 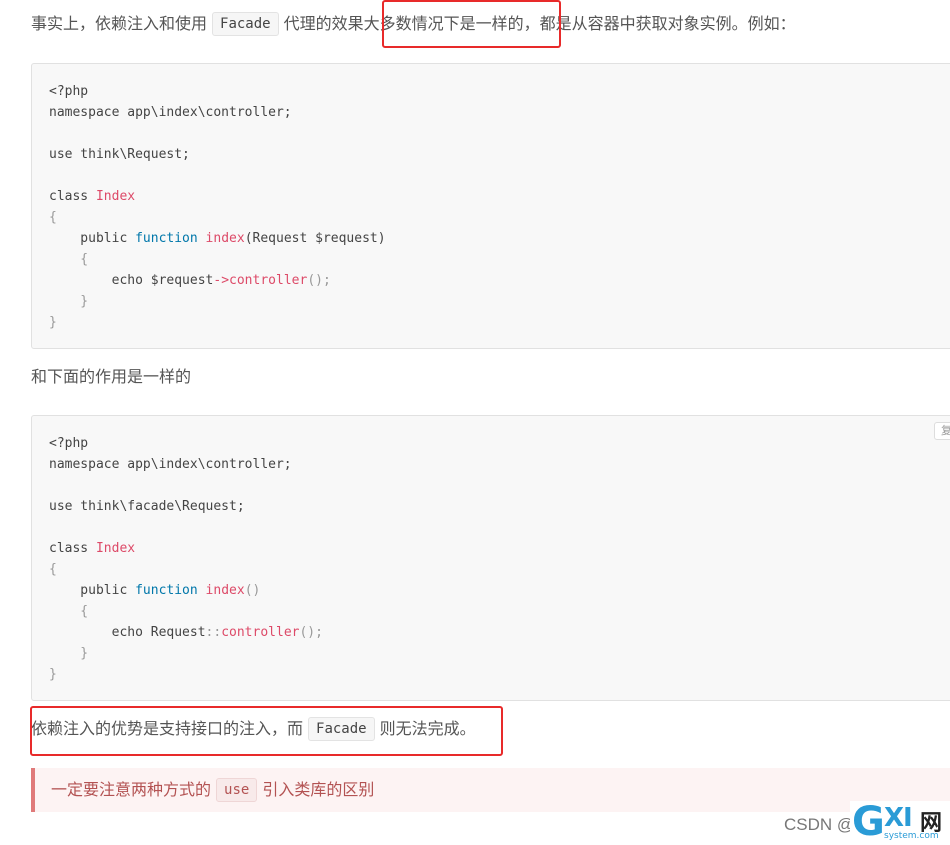 I want to click on code-line: public function index(Request $request), so click(x=499, y=238).